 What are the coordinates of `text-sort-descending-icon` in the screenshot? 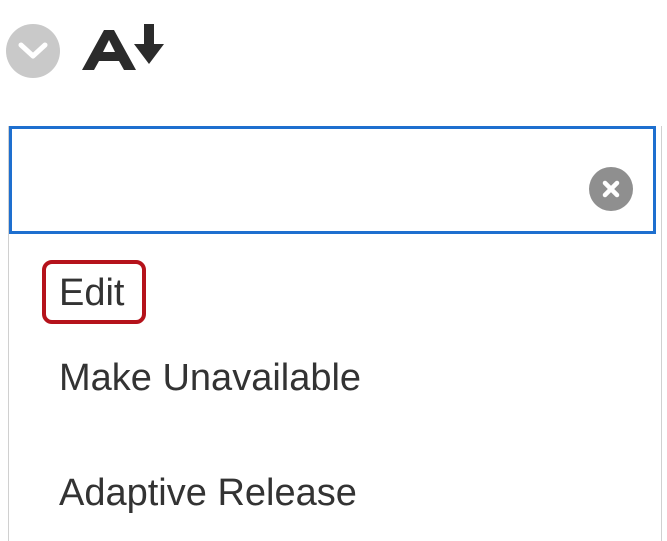 It's located at (123, 47).